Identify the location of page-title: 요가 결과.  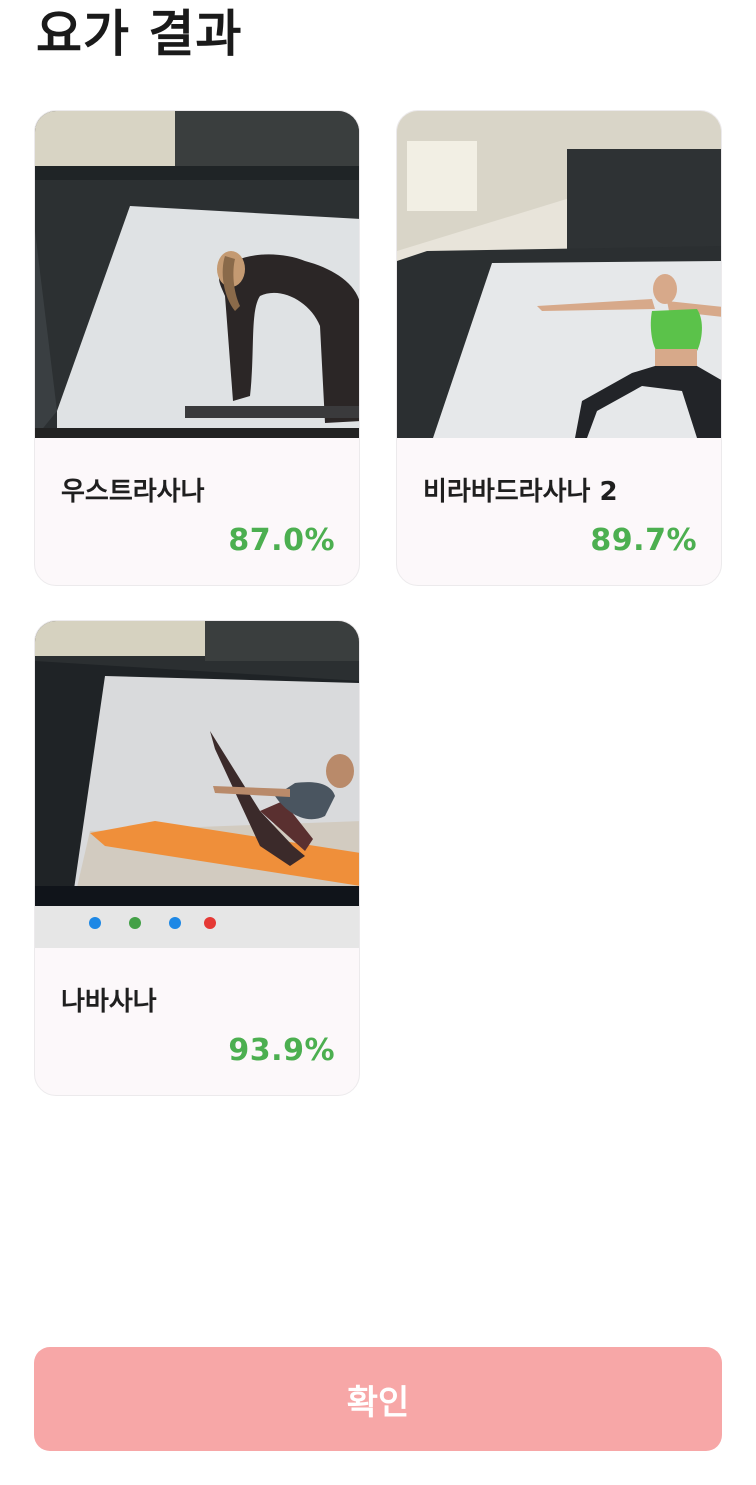
(139, 34).